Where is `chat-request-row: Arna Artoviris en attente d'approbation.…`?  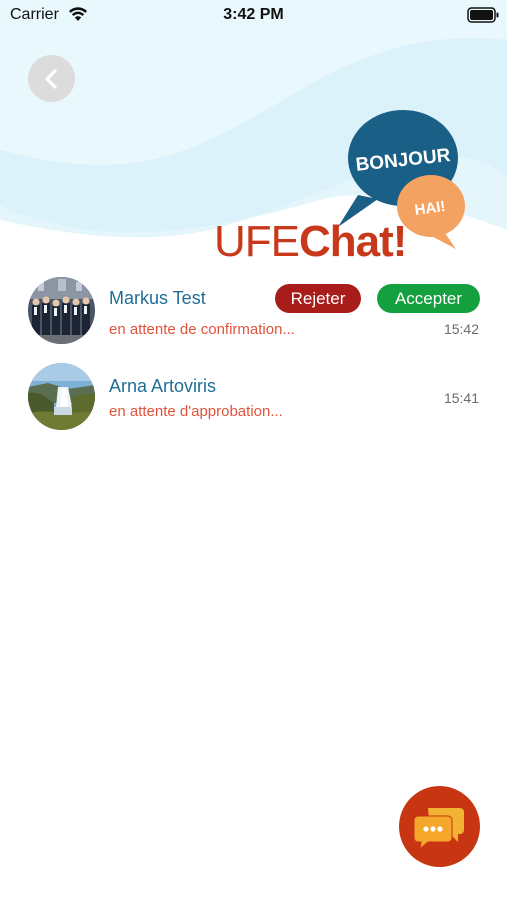 chat-request-row: Arna Artoviris en attente d'approbation.… is located at coordinates (253, 404).